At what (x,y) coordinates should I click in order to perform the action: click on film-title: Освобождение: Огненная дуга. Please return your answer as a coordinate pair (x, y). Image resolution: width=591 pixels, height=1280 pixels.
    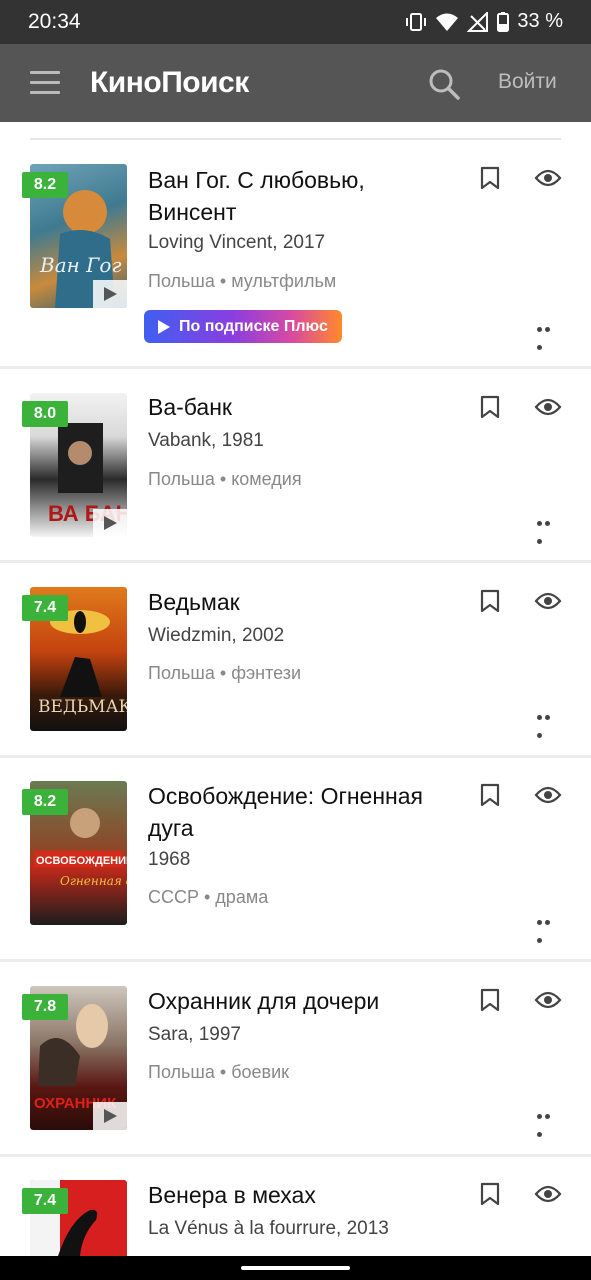
    Looking at the image, I should click on (293, 812).